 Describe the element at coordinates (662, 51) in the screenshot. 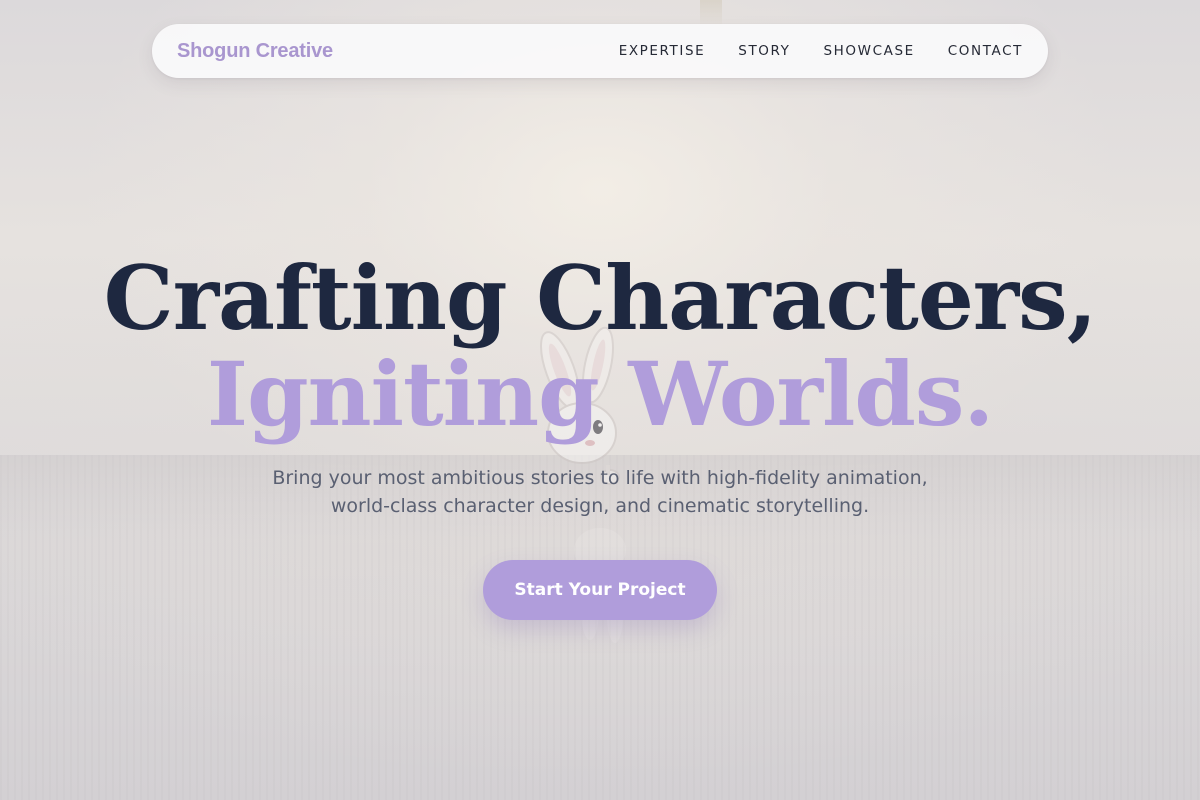

I see `nav-link-expertise: EXPERTISE` at that location.